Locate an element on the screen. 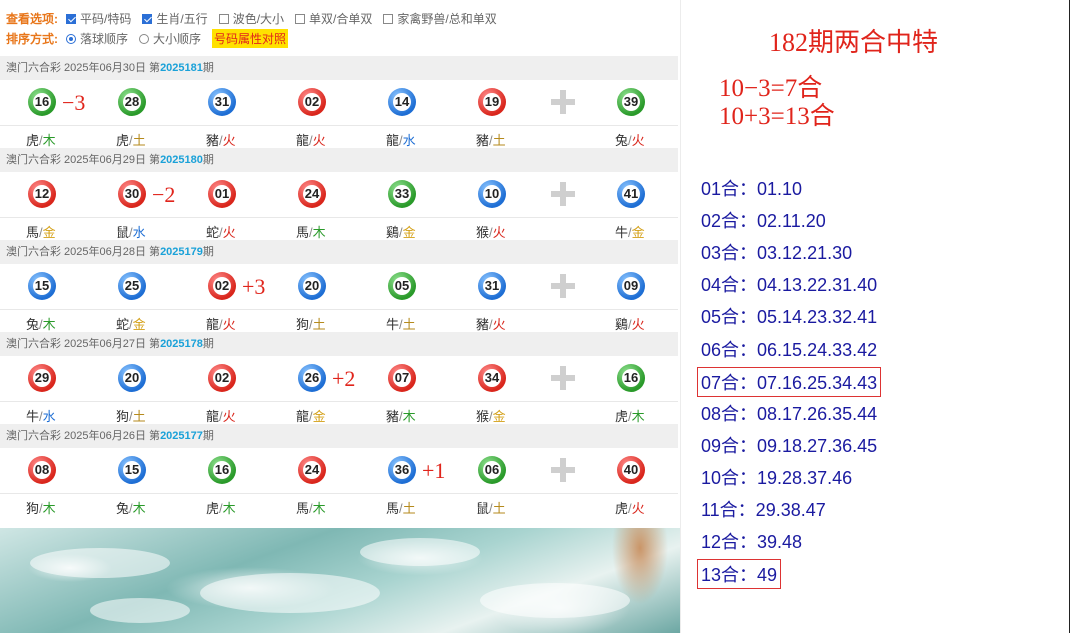 The image size is (1070, 633). zodiac: 鼠 is located at coordinates (483, 508).